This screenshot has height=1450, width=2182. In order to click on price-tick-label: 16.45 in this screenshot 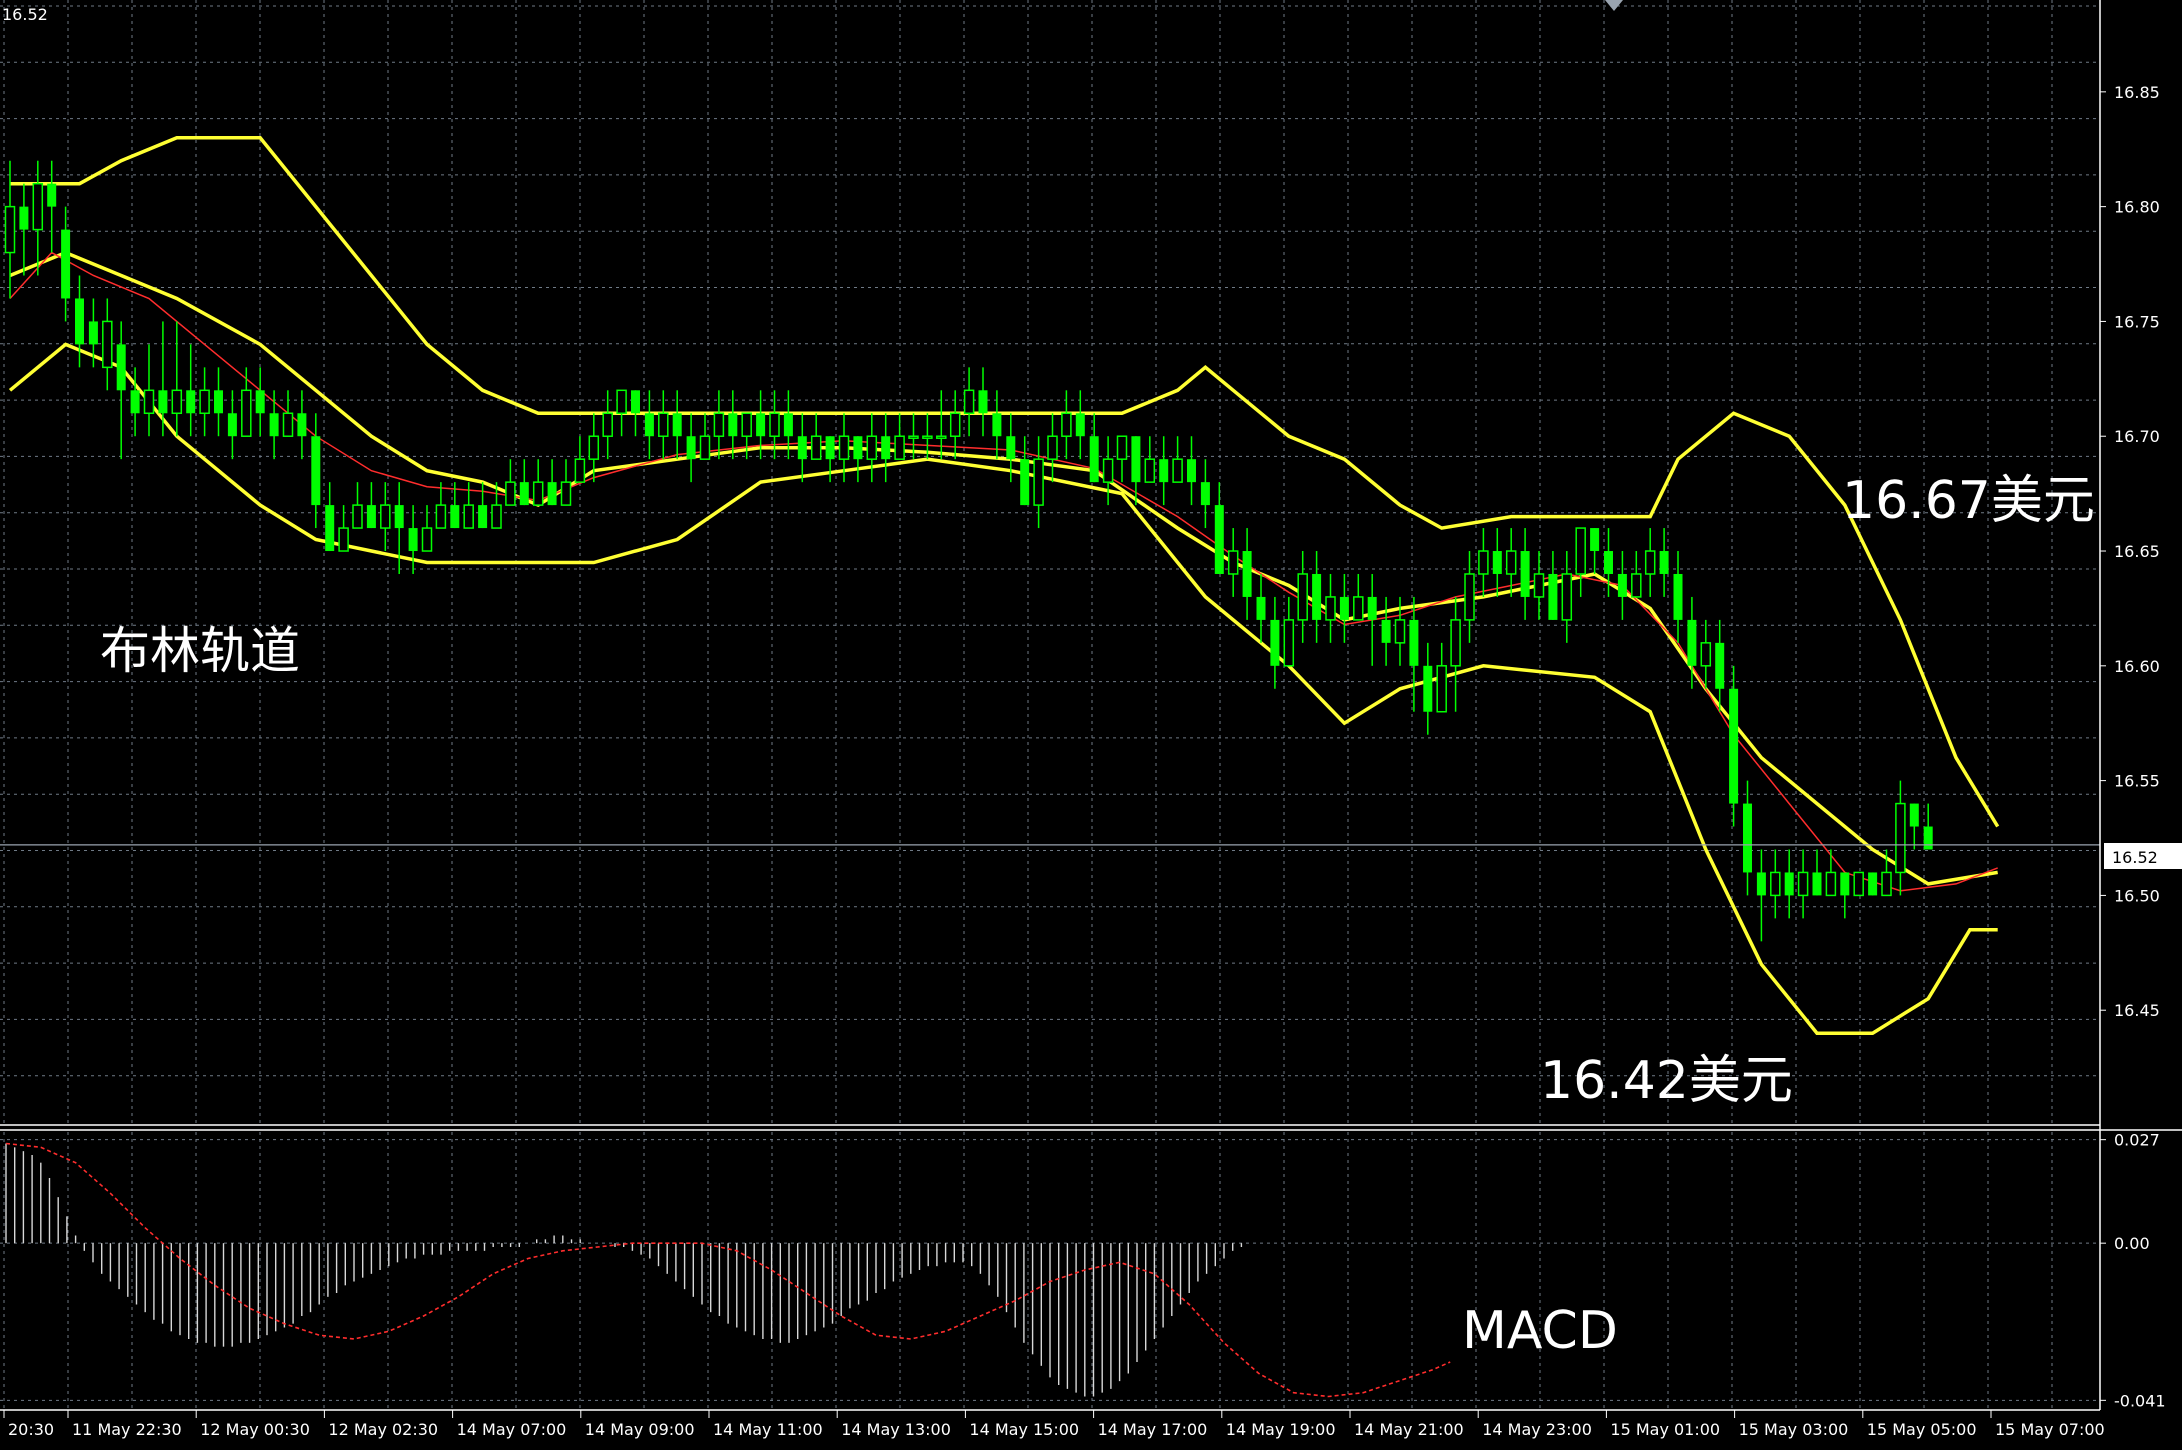, I will do `click(2137, 1010)`.